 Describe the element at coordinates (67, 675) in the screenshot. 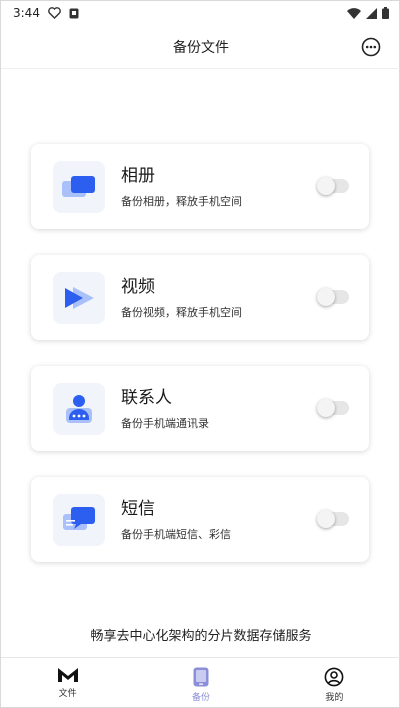

I see `m-logo-icon` at that location.